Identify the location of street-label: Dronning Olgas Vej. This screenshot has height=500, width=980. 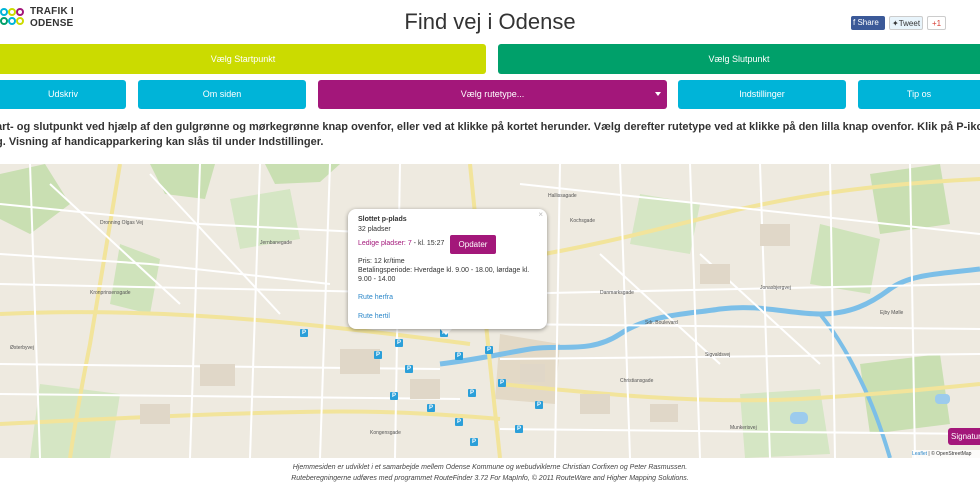
(121, 223).